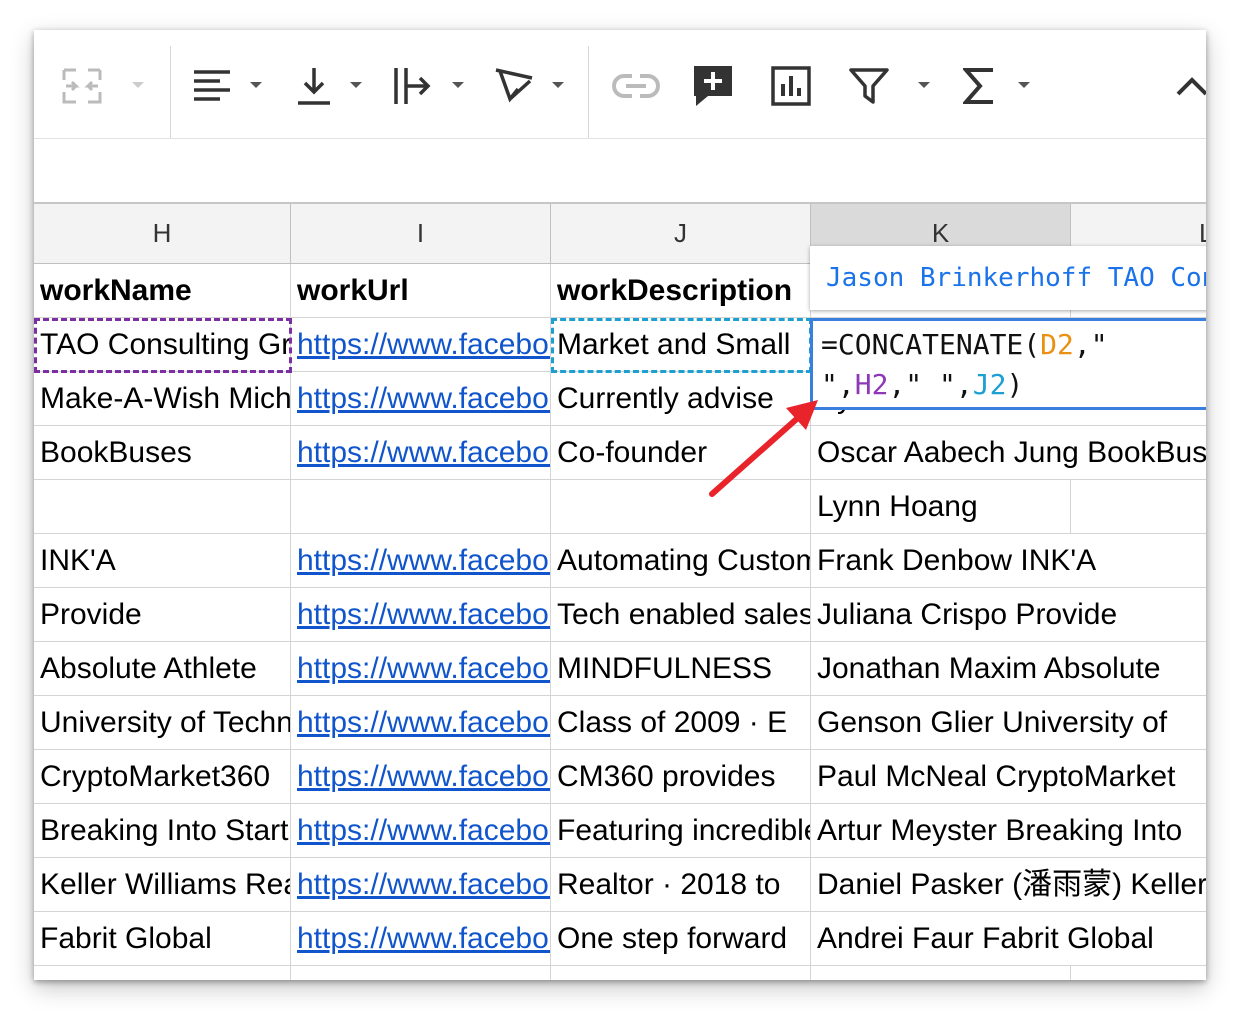 This screenshot has width=1240, height=1021. What do you see at coordinates (763, 448) in the screenshot?
I see `annotation-arrow` at bounding box center [763, 448].